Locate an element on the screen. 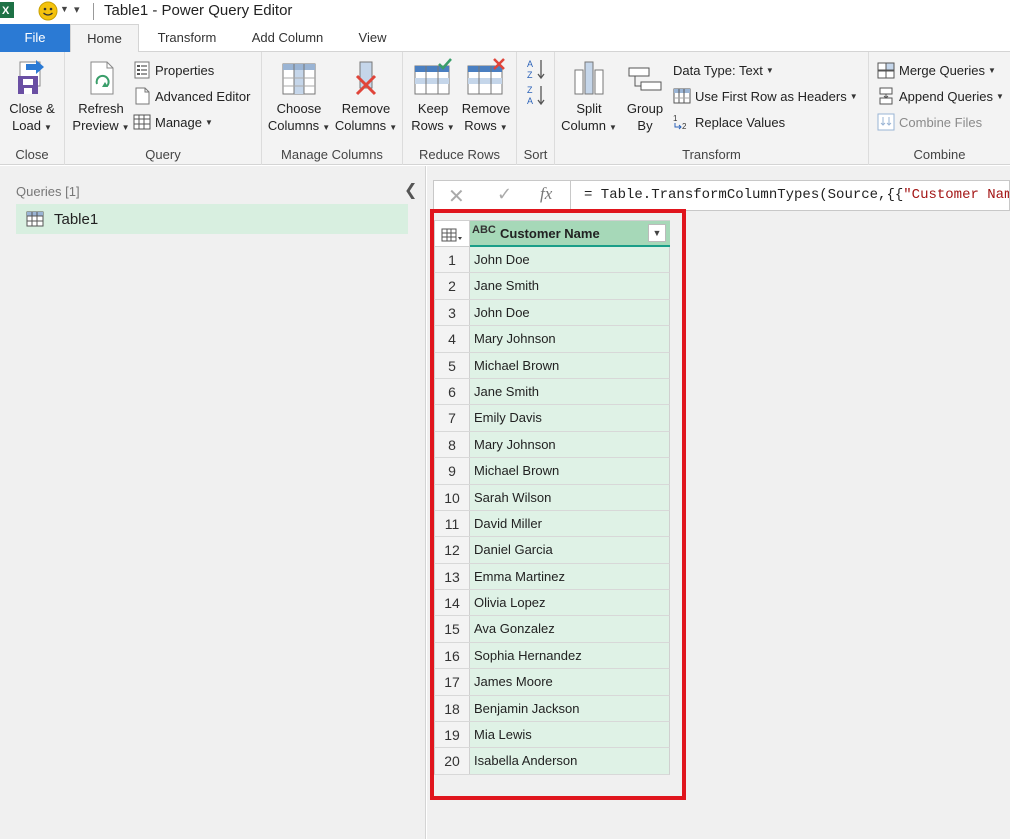  row-number: 18 is located at coordinates (452, 708).